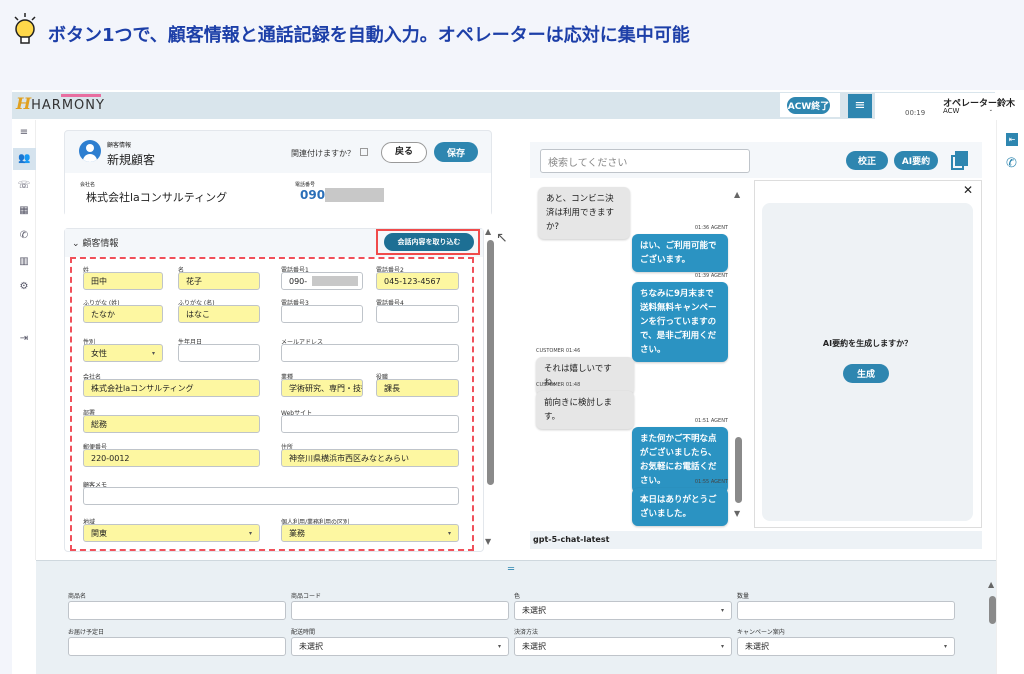 This screenshot has height=674, width=1024. I want to click on call-timer: 00:19, so click(915, 113).